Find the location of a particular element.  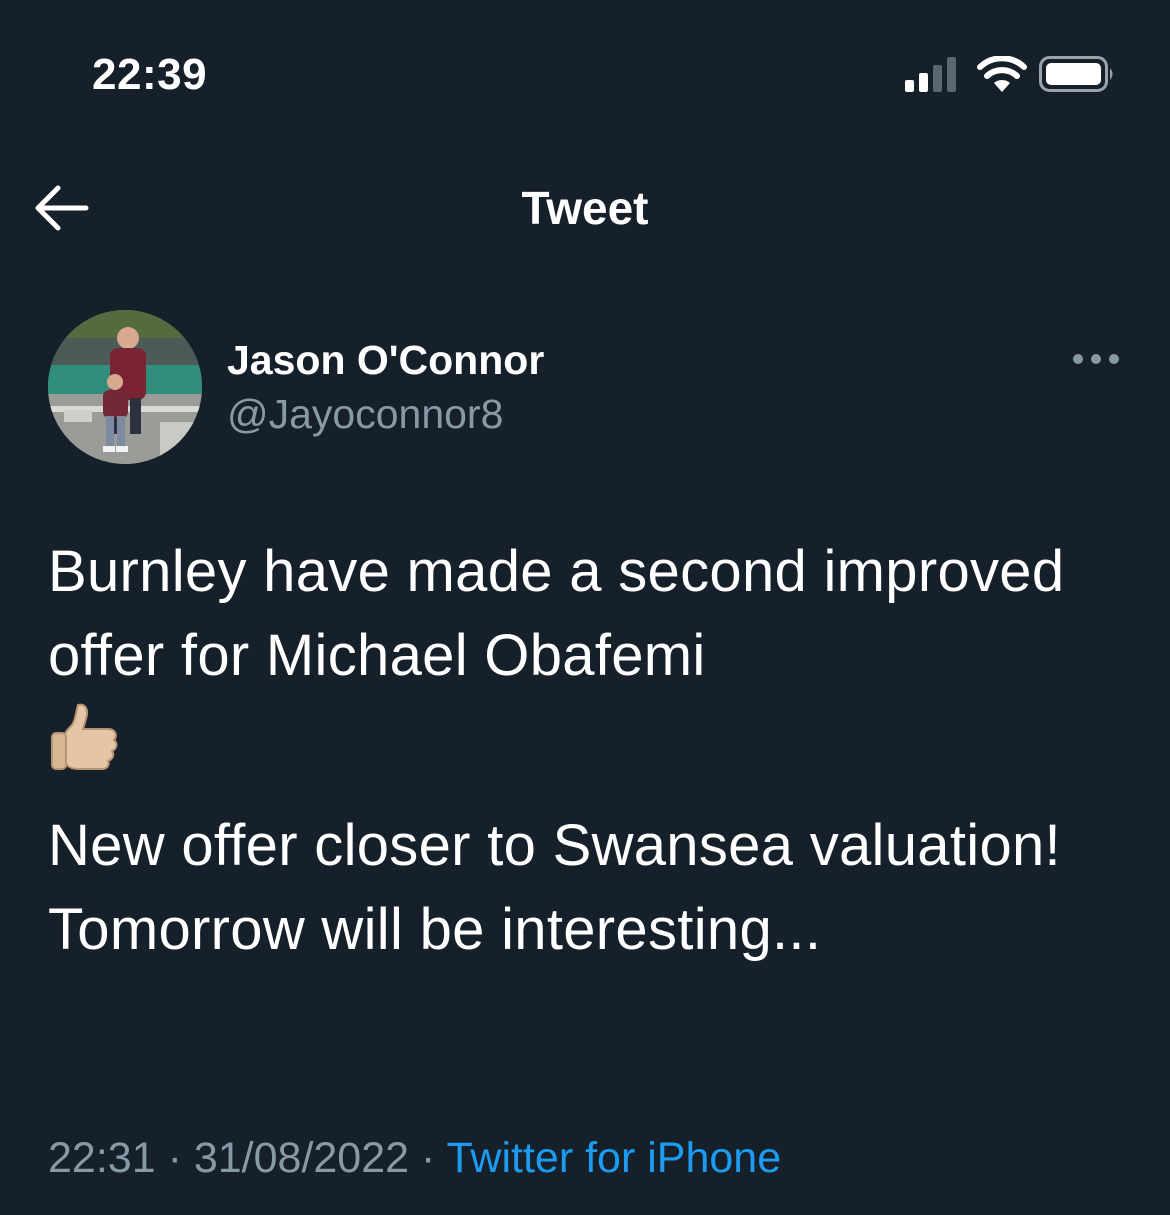

status-icons is located at coordinates (1012, 74).